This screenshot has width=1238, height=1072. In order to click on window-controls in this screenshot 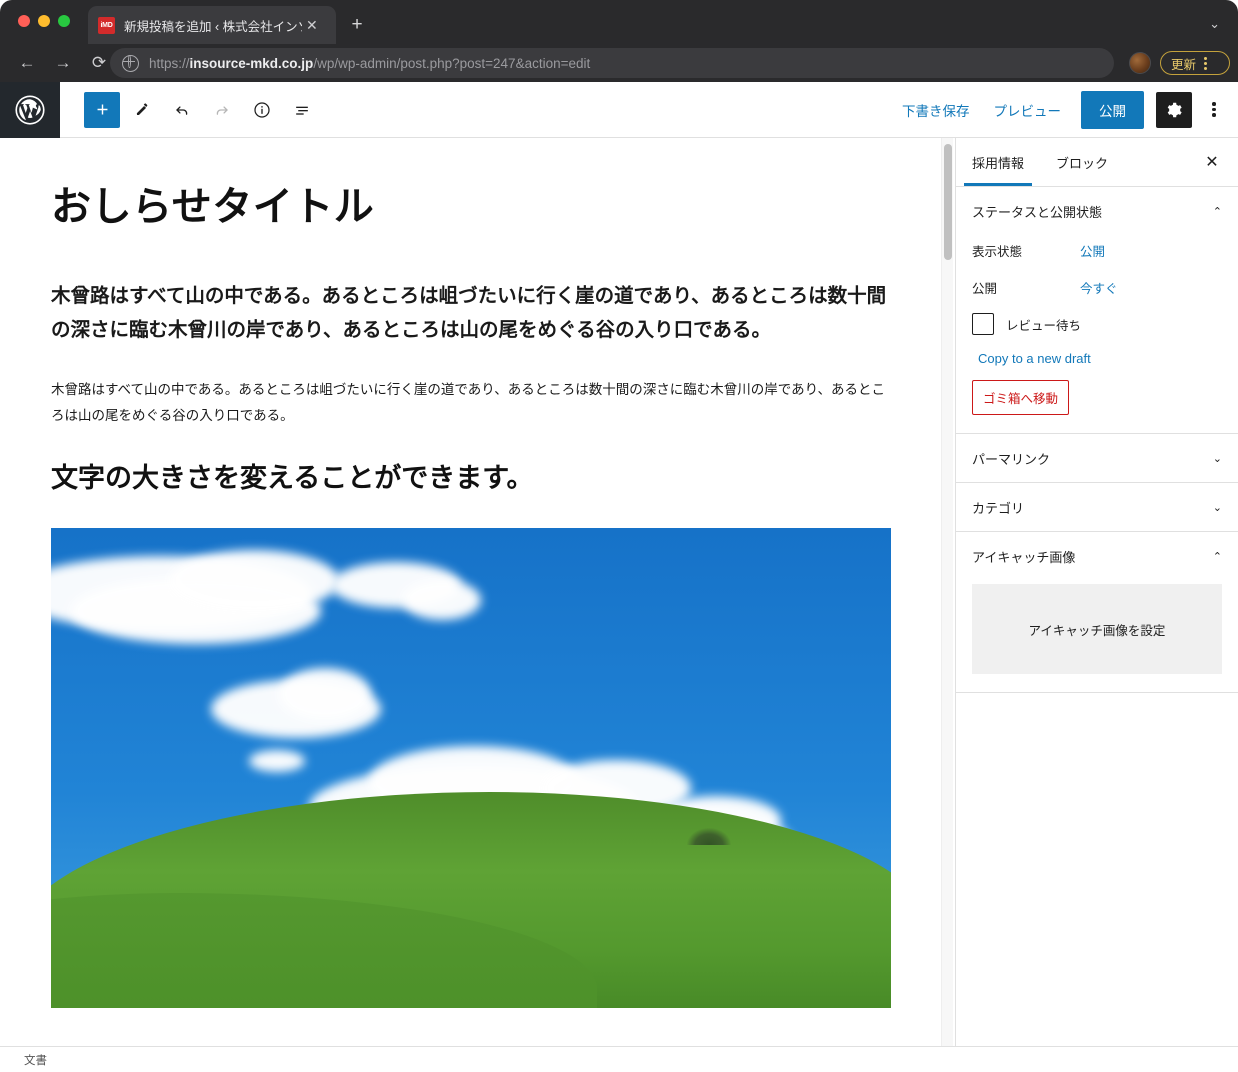, I will do `click(44, 21)`.